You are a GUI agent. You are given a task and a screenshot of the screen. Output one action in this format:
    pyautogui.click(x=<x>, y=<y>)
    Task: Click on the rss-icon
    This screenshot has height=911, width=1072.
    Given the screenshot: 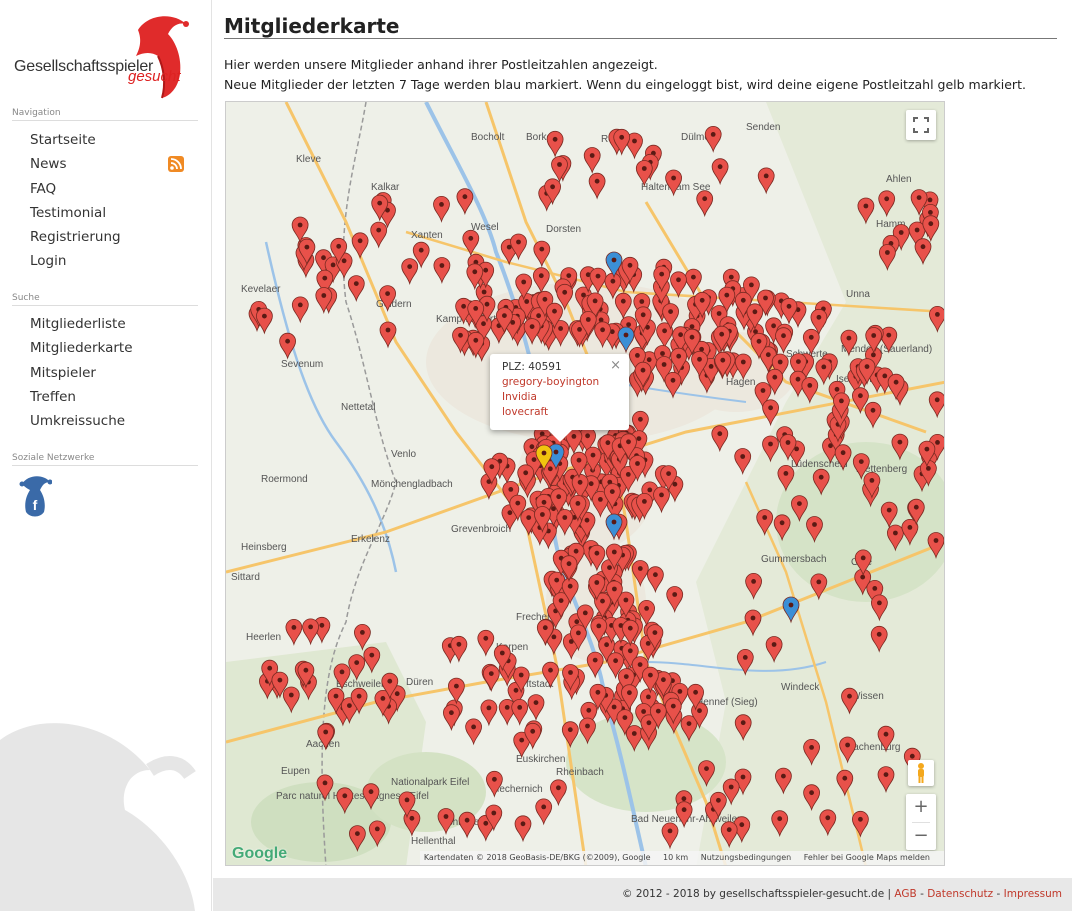 What is the action you would take?
    pyautogui.click(x=176, y=164)
    